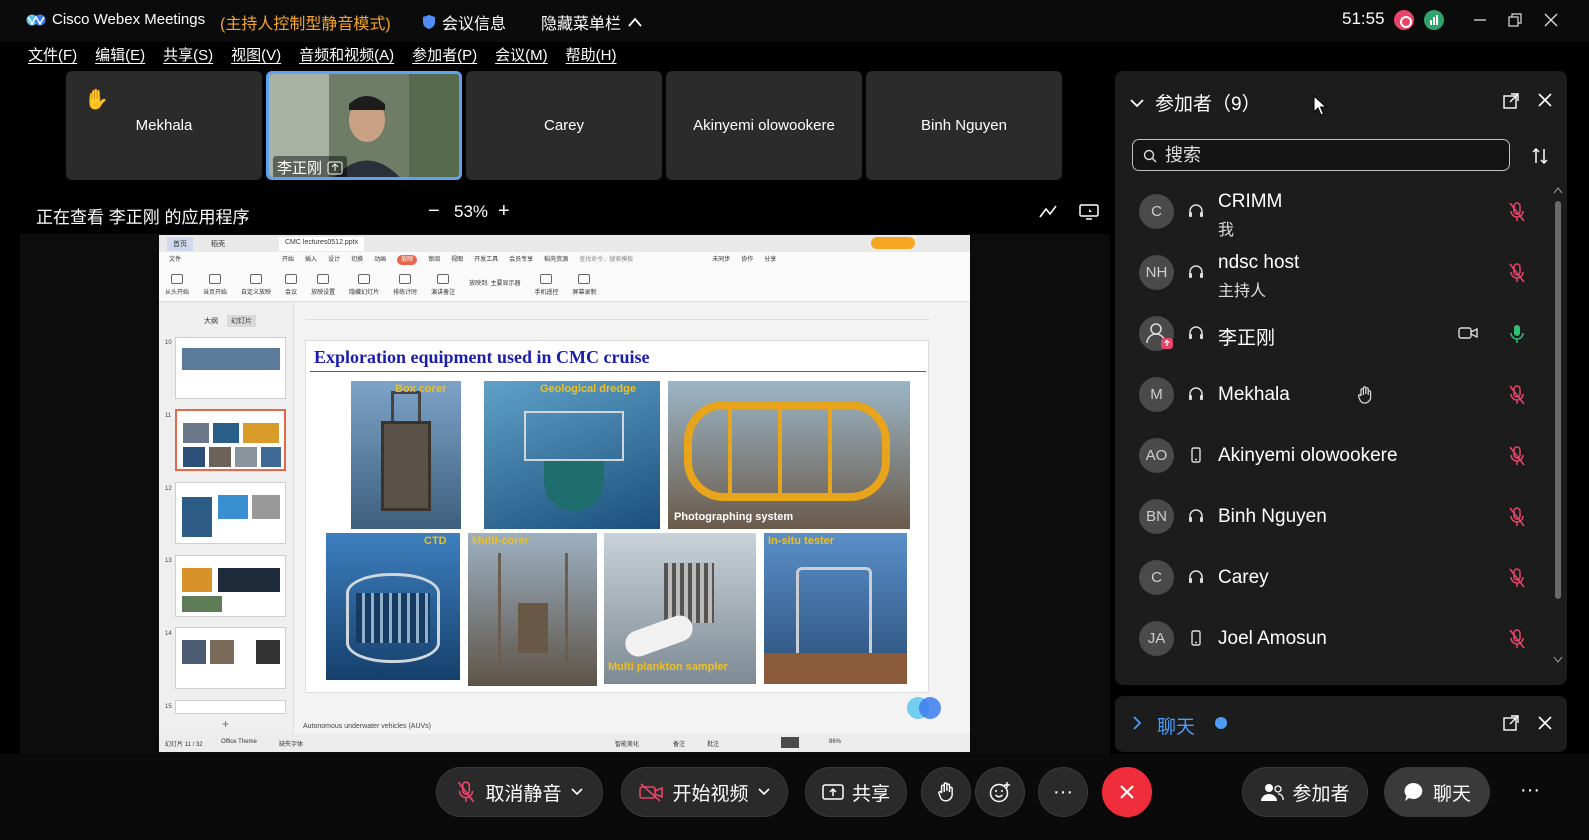 This screenshot has width=1589, height=840. What do you see at coordinates (1341, 395) in the screenshot?
I see `participant-row: M Mekhala` at bounding box center [1341, 395].